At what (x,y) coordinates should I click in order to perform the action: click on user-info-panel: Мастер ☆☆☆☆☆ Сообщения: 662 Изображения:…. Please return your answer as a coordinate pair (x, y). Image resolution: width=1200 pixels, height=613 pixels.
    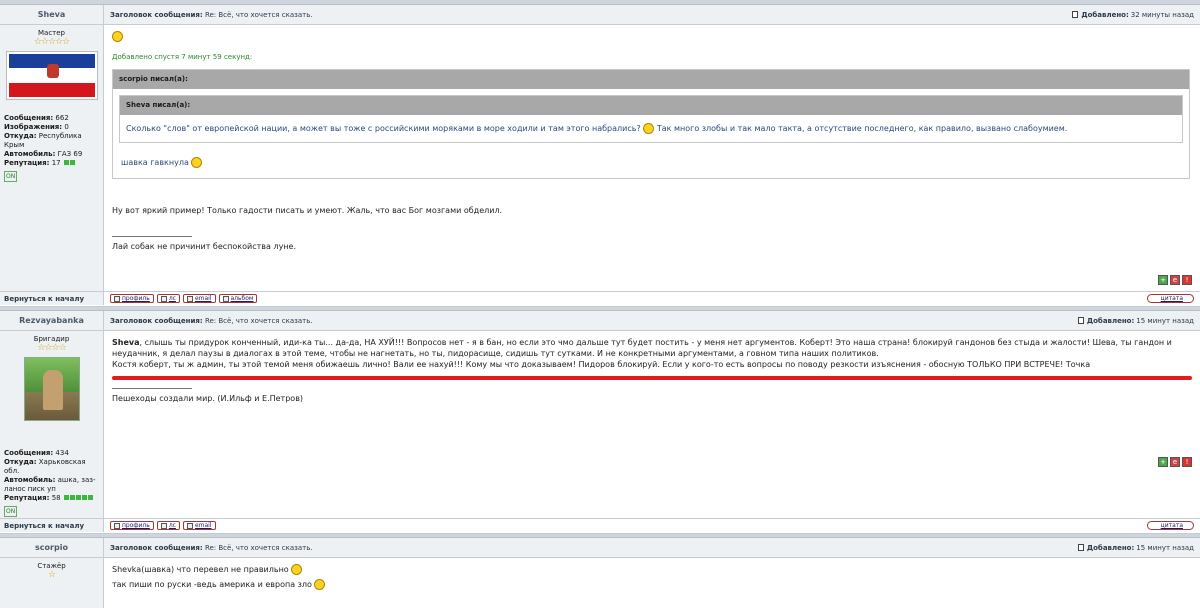
    Looking at the image, I should click on (52, 158).